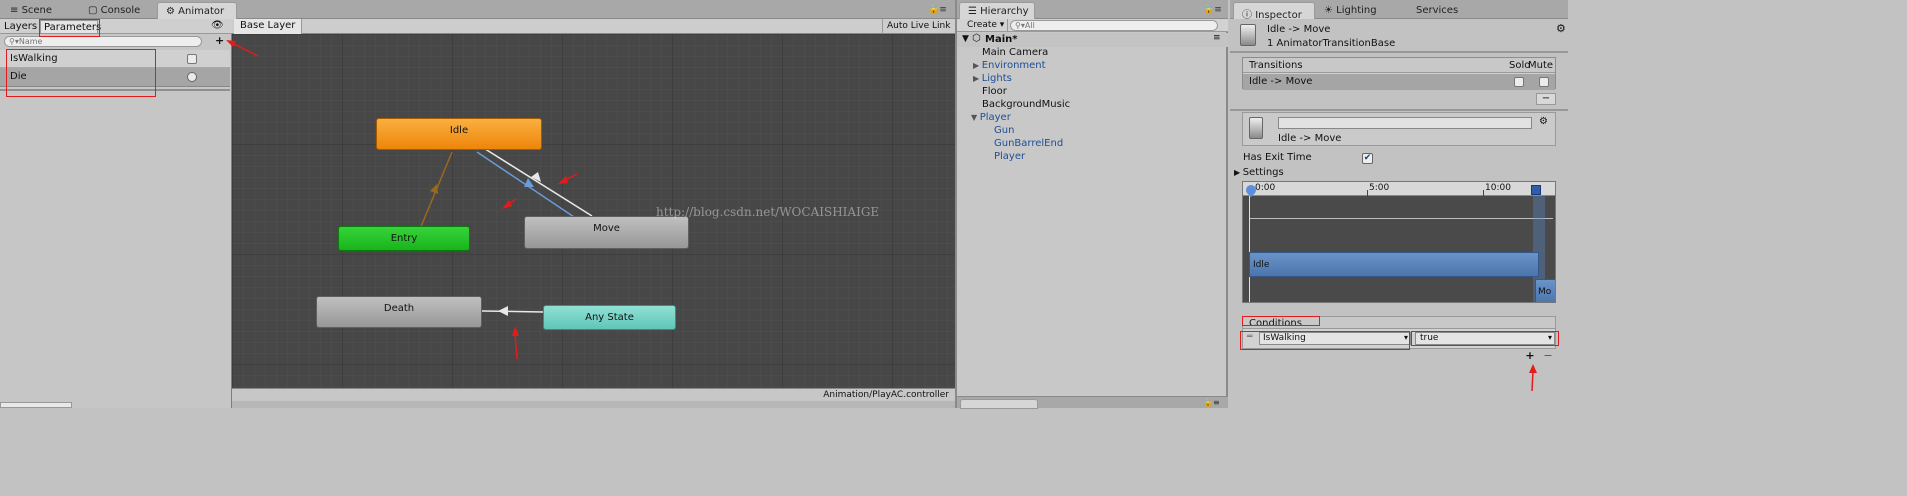 The image size is (1907, 496). Describe the element at coordinates (16, 10) in the screenshot. I see `scene-icon: ≡` at that location.